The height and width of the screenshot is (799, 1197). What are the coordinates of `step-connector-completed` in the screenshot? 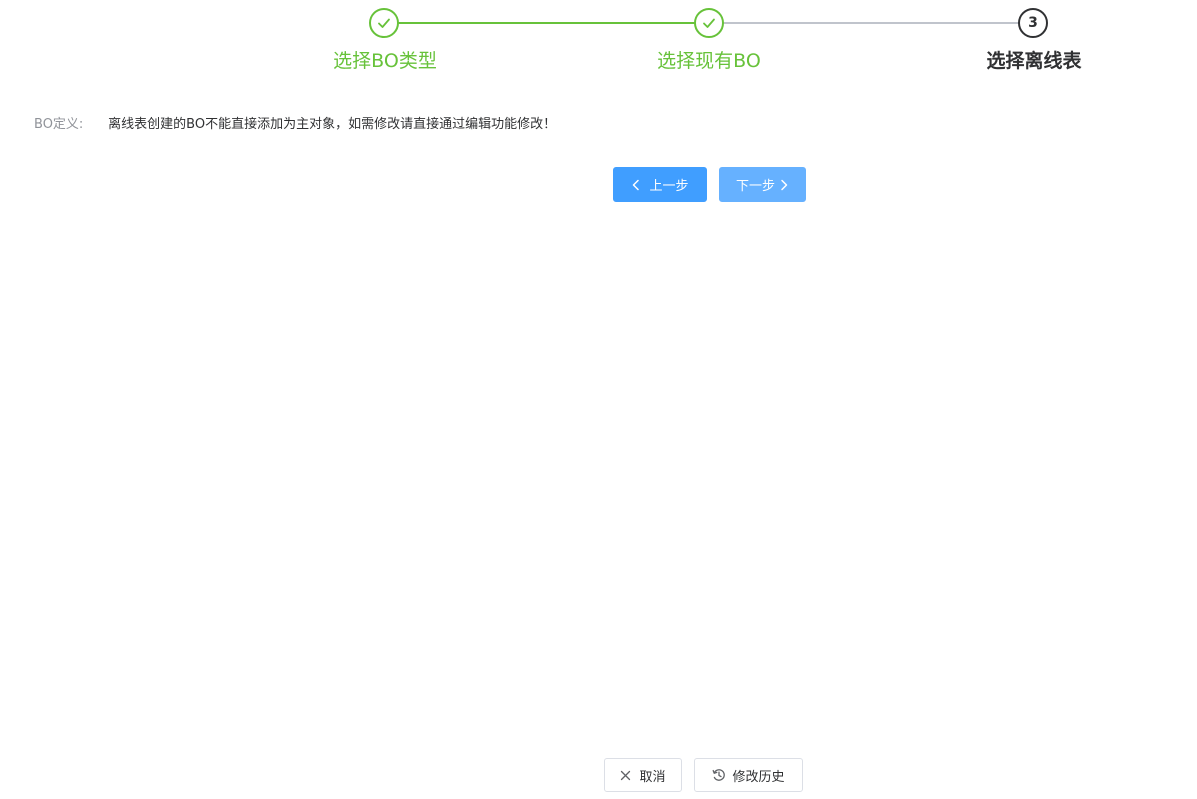 It's located at (547, 23).